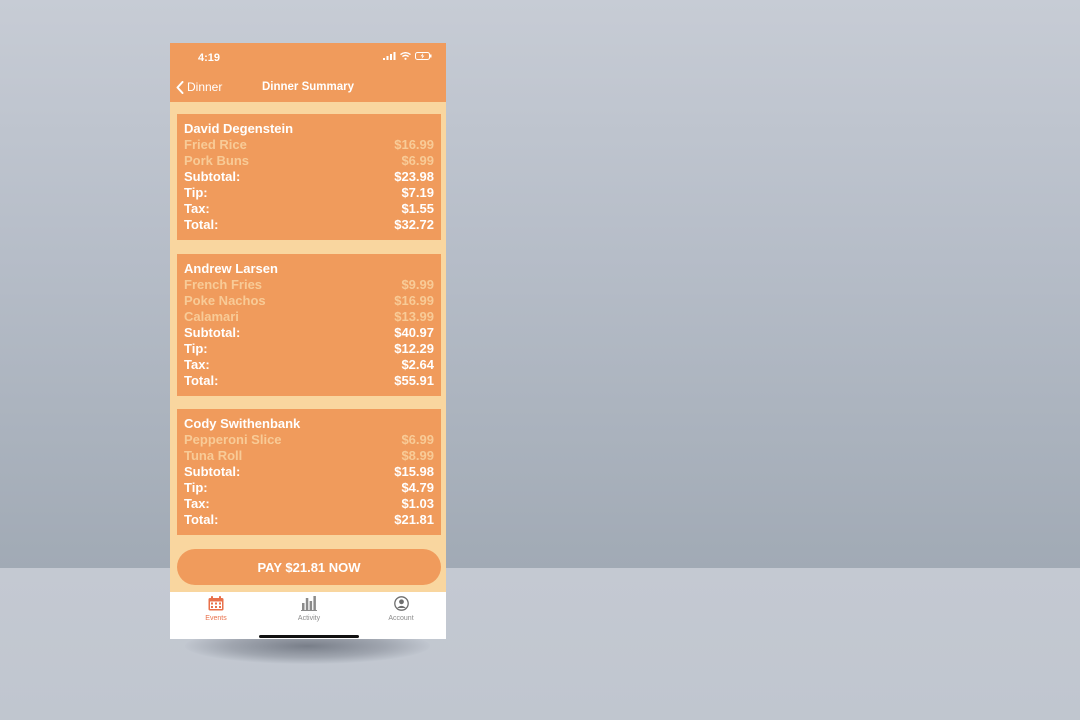  Describe the element at coordinates (309, 161) in the screenshot. I see `order-item: Pork Buns $6.99` at that location.